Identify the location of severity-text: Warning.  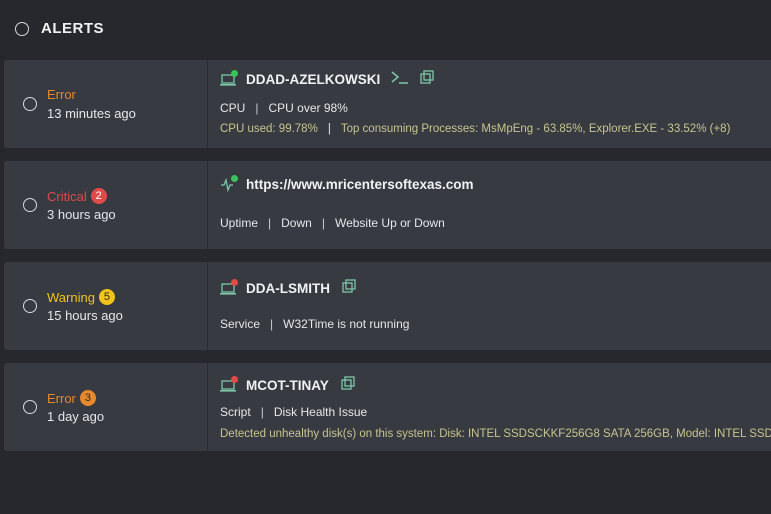
(71, 297).